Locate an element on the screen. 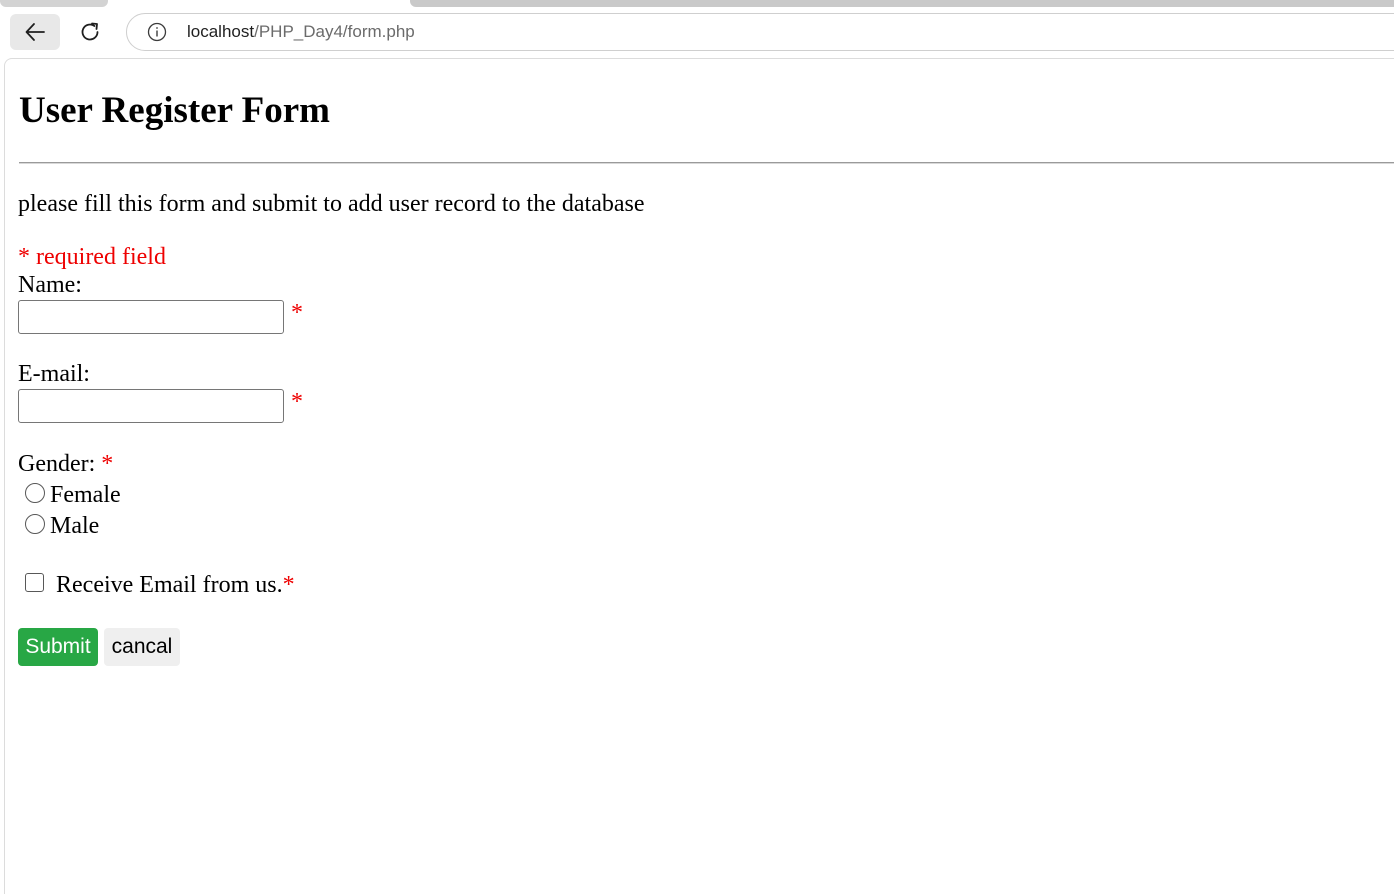 The image size is (1394, 894). info-icon is located at coordinates (157, 32).